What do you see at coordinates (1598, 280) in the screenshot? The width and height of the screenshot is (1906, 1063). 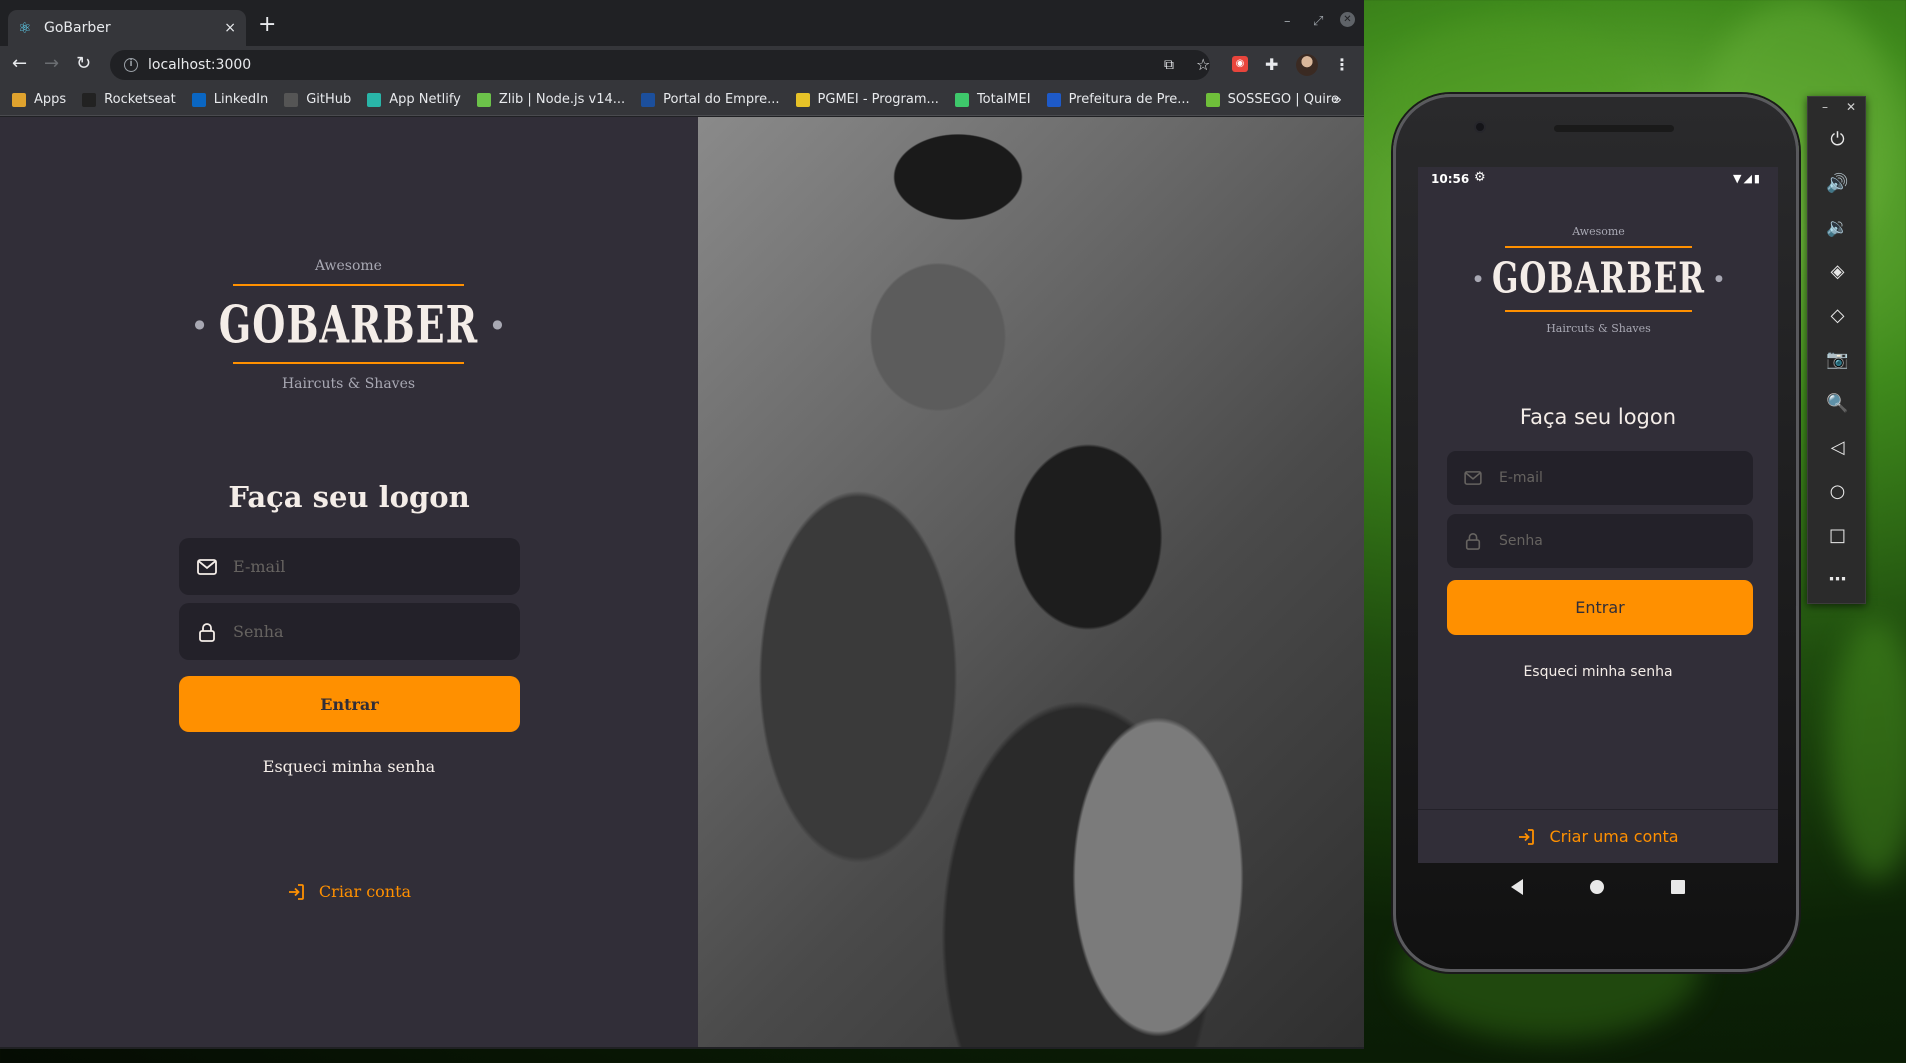 I see `phone-logo: Awesome ● GOBARBER ● Haircuts & Shaves` at bounding box center [1598, 280].